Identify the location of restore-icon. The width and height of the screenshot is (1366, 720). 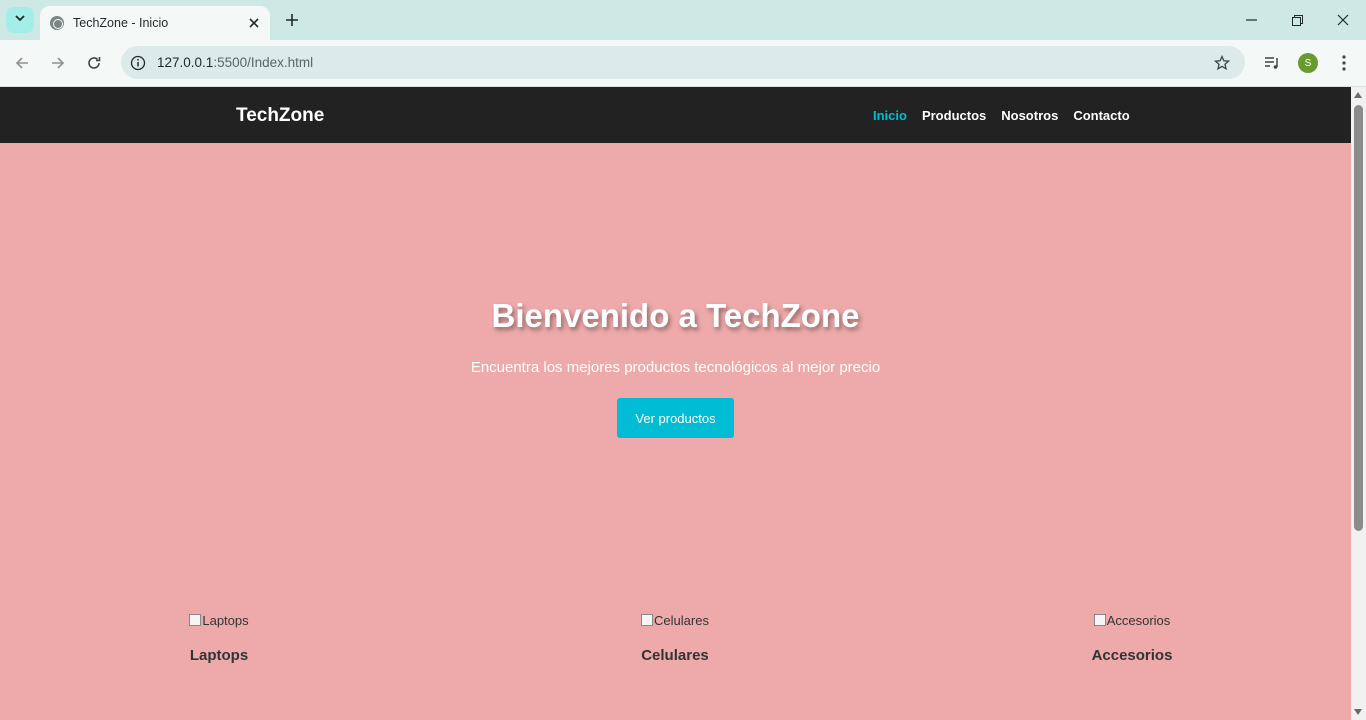
(1297, 20).